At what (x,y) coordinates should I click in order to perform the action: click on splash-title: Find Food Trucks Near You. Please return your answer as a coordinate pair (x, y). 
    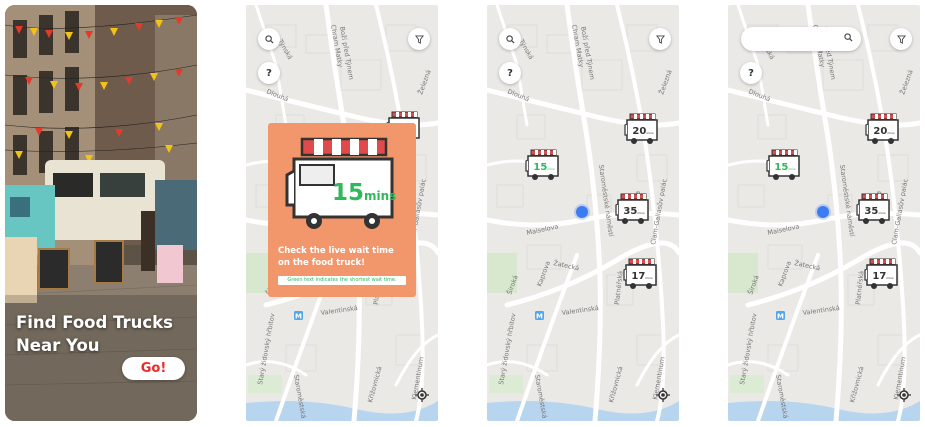
    Looking at the image, I should click on (94, 334).